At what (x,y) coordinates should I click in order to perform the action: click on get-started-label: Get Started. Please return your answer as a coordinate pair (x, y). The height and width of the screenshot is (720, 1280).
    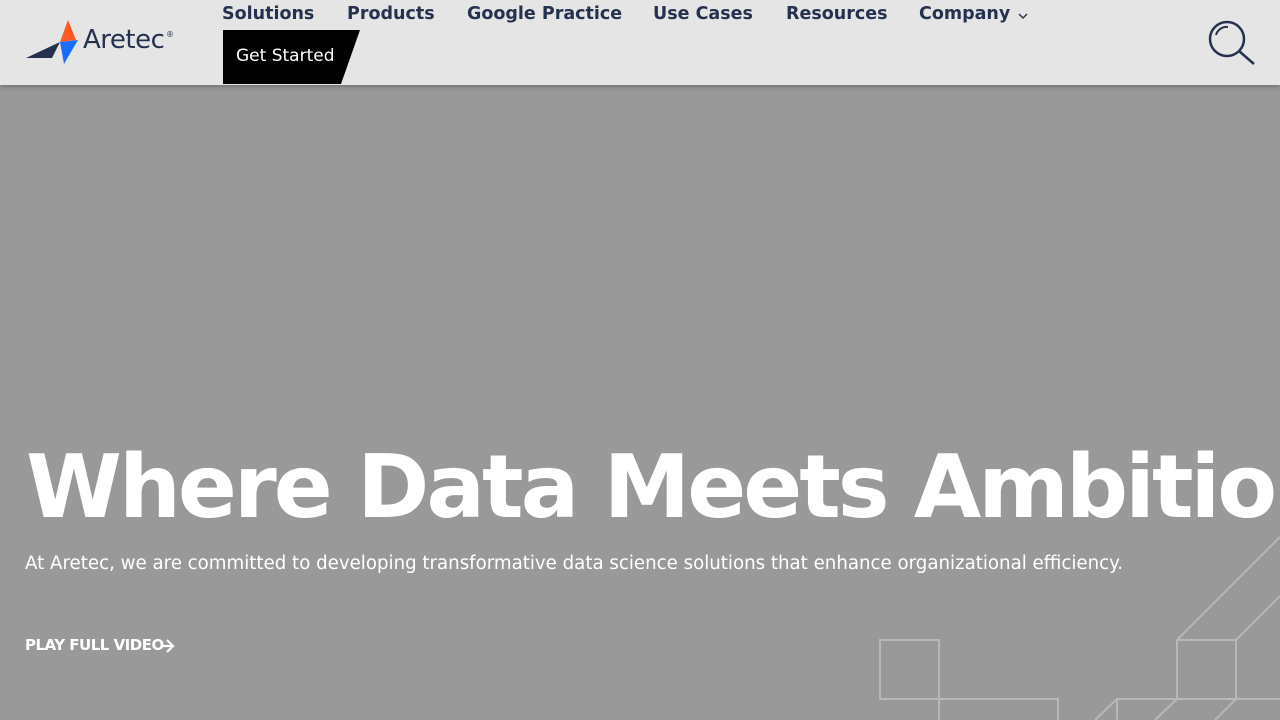
    Looking at the image, I should click on (285, 56).